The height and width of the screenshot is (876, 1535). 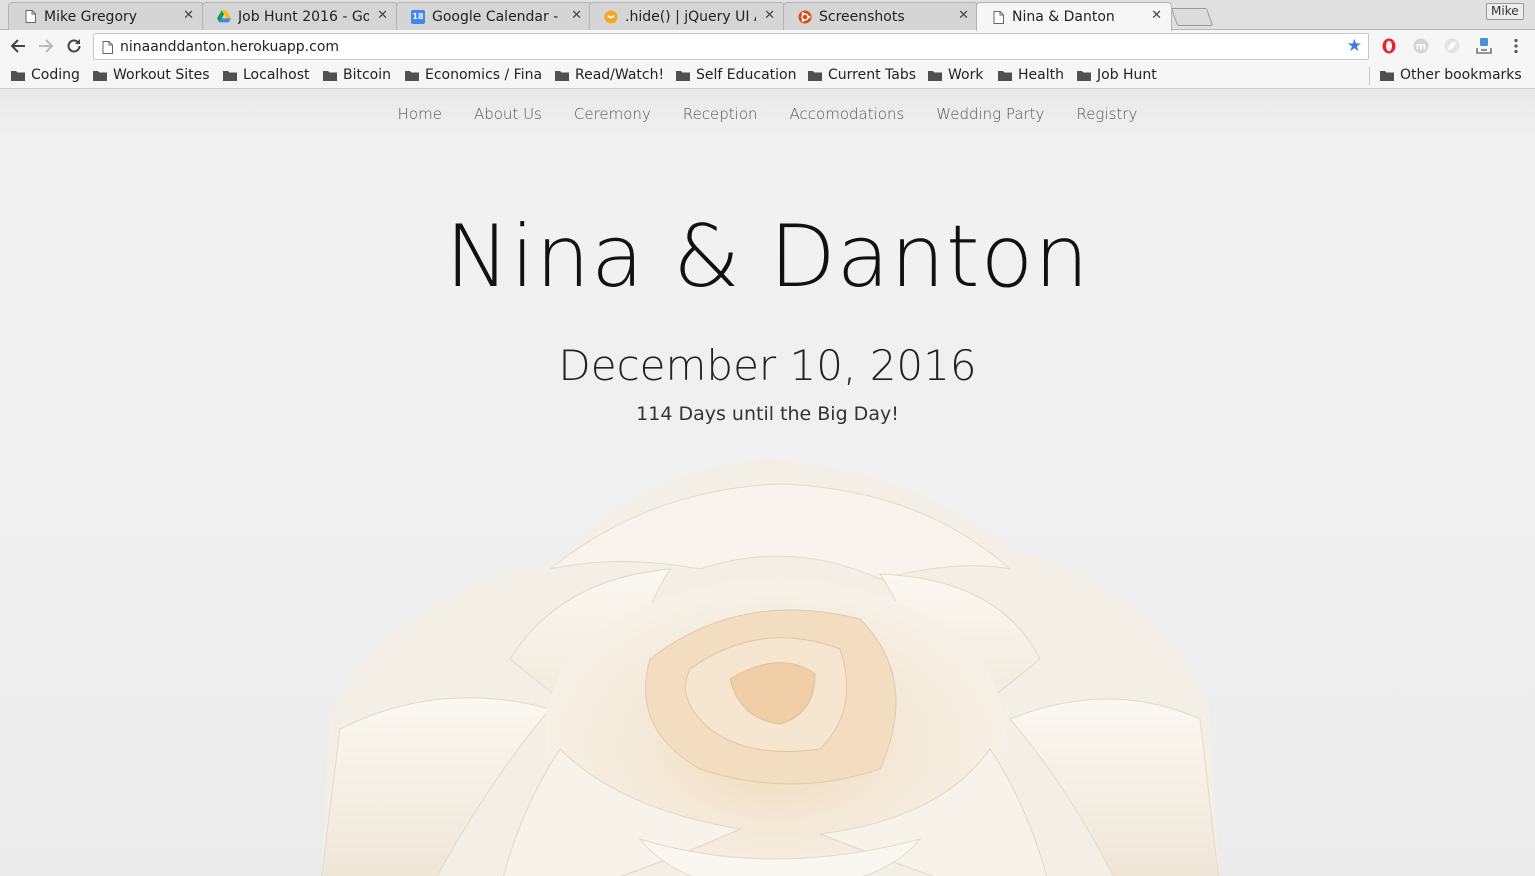 I want to click on bookmark-label: Workout Sites, so click(x=161, y=75).